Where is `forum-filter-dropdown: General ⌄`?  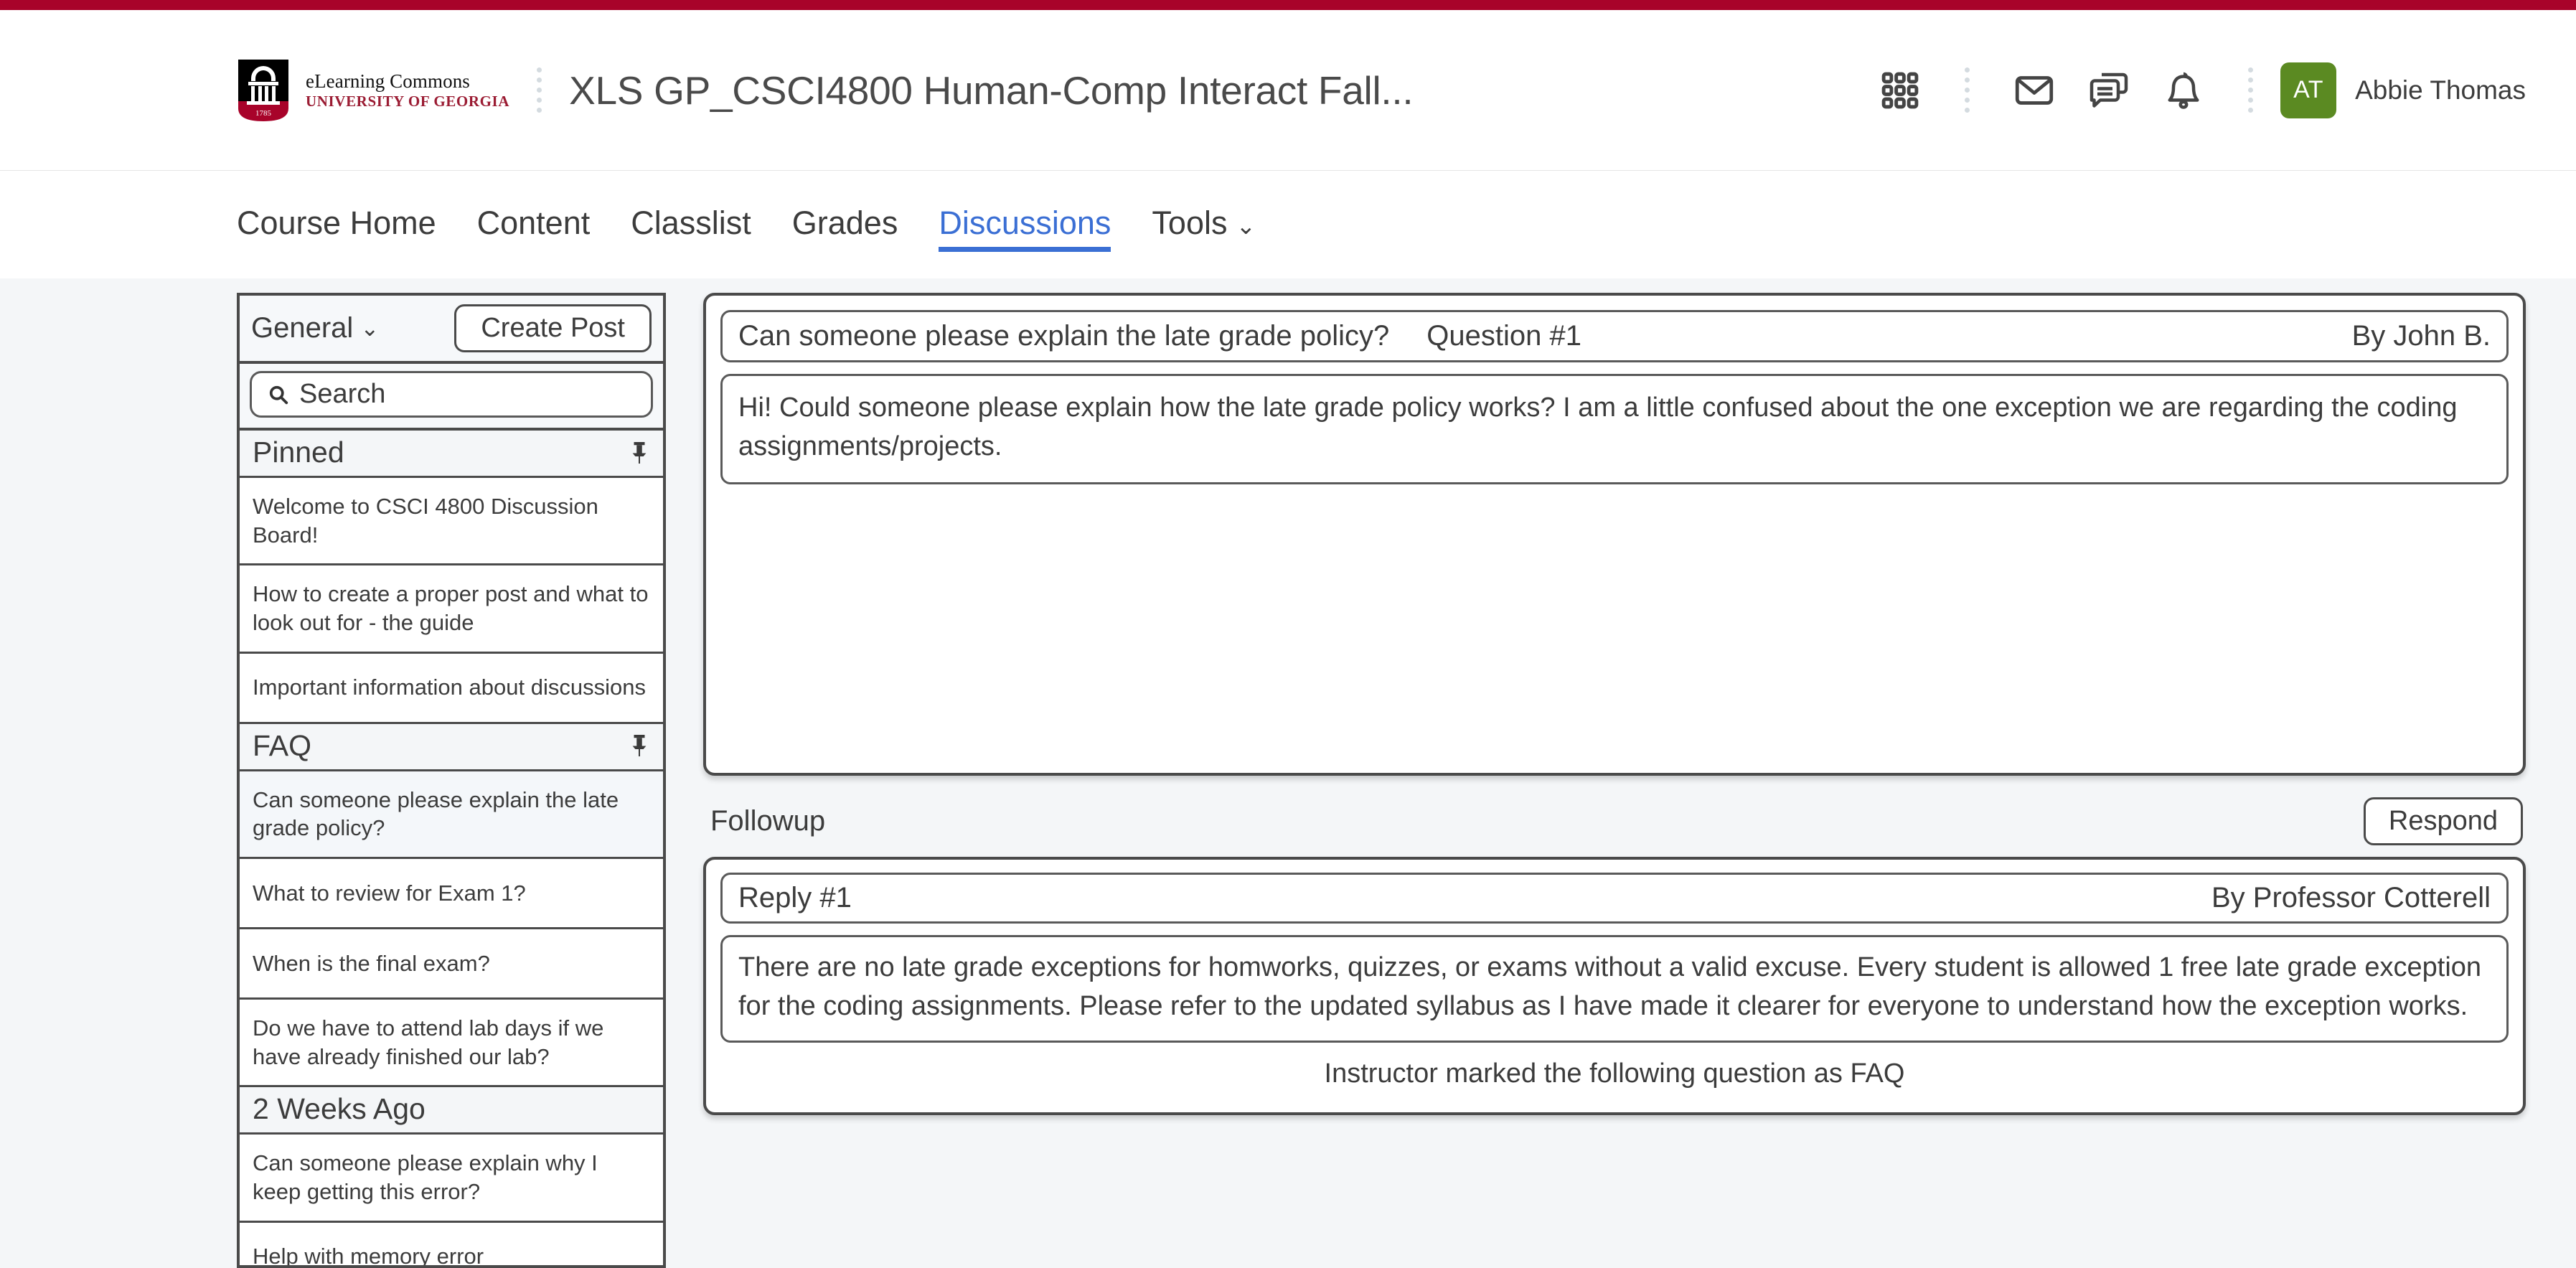 forum-filter-dropdown: General ⌄ is located at coordinates (315, 328).